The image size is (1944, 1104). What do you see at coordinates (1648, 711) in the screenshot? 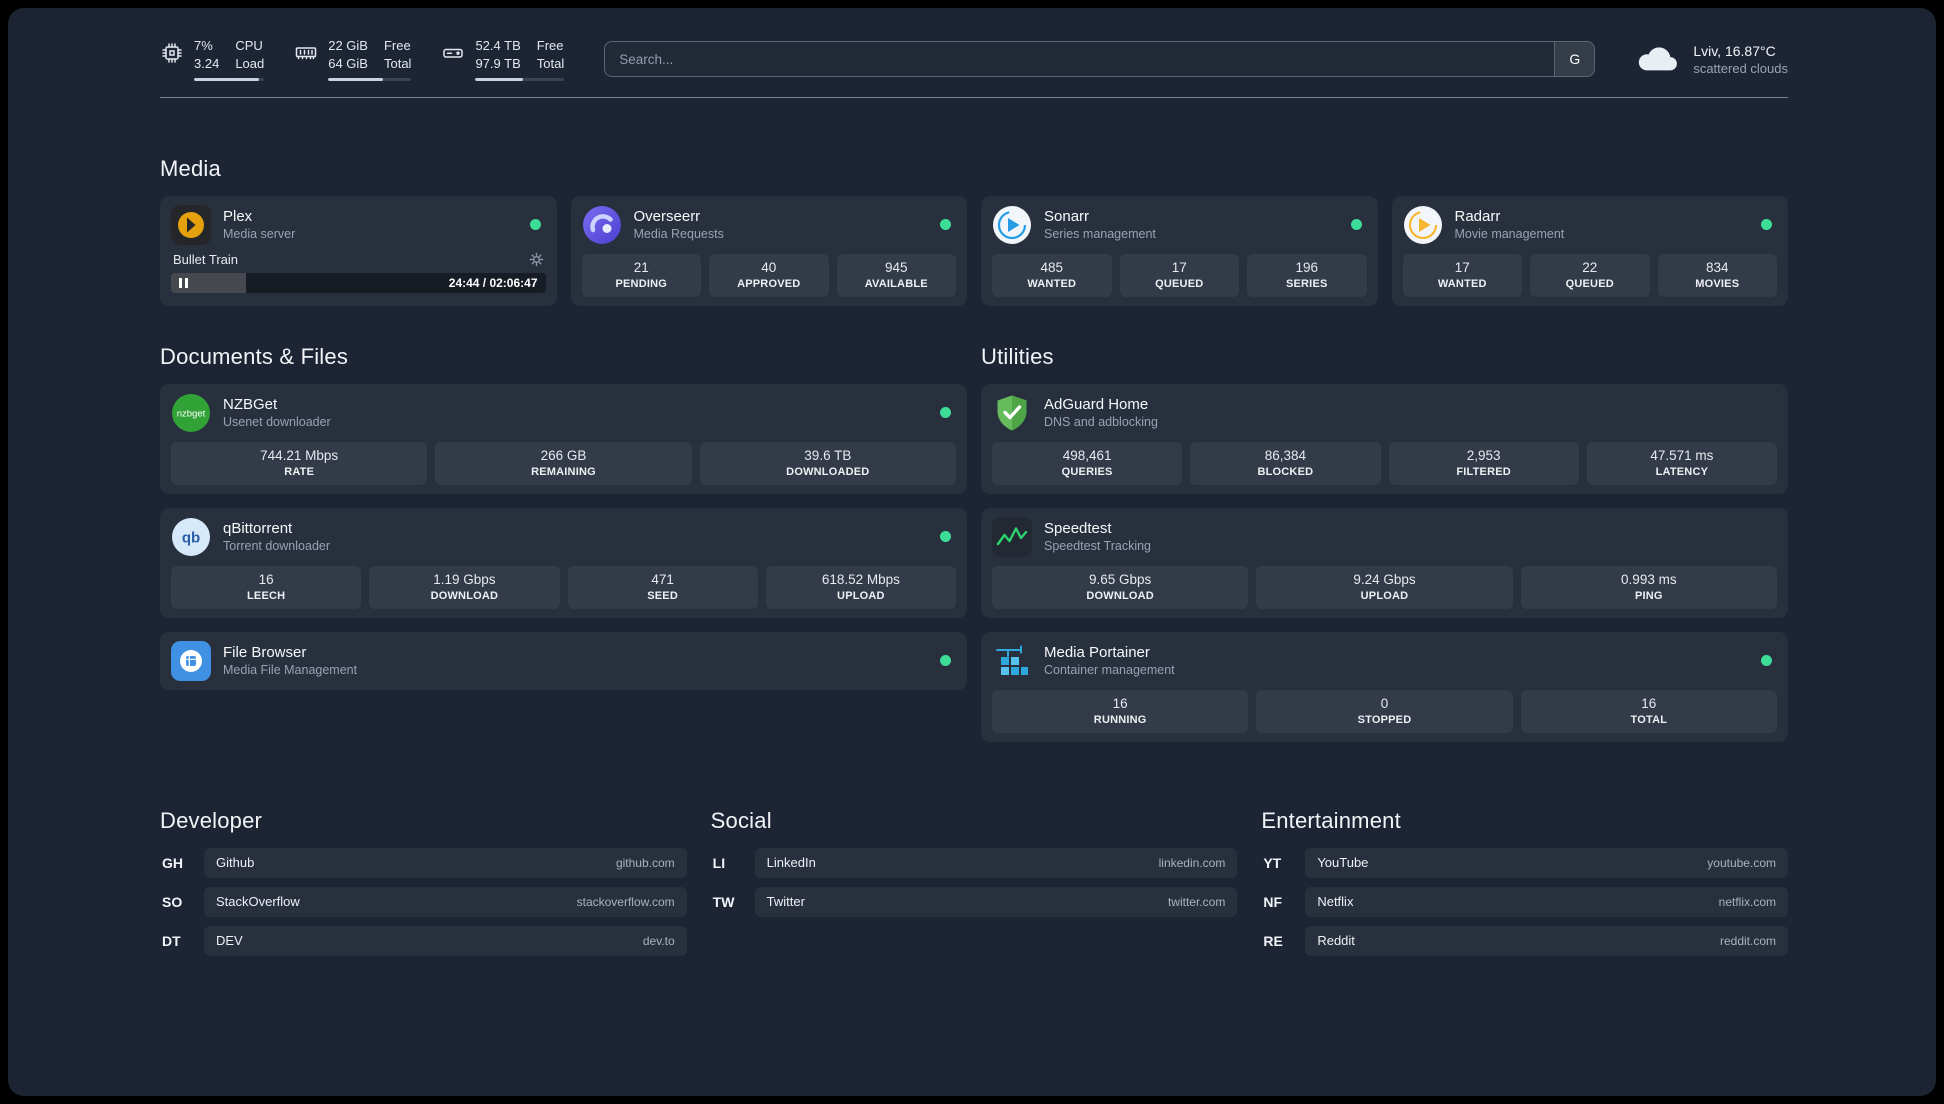
I see `stat-total: 16 TOTAL` at bounding box center [1648, 711].